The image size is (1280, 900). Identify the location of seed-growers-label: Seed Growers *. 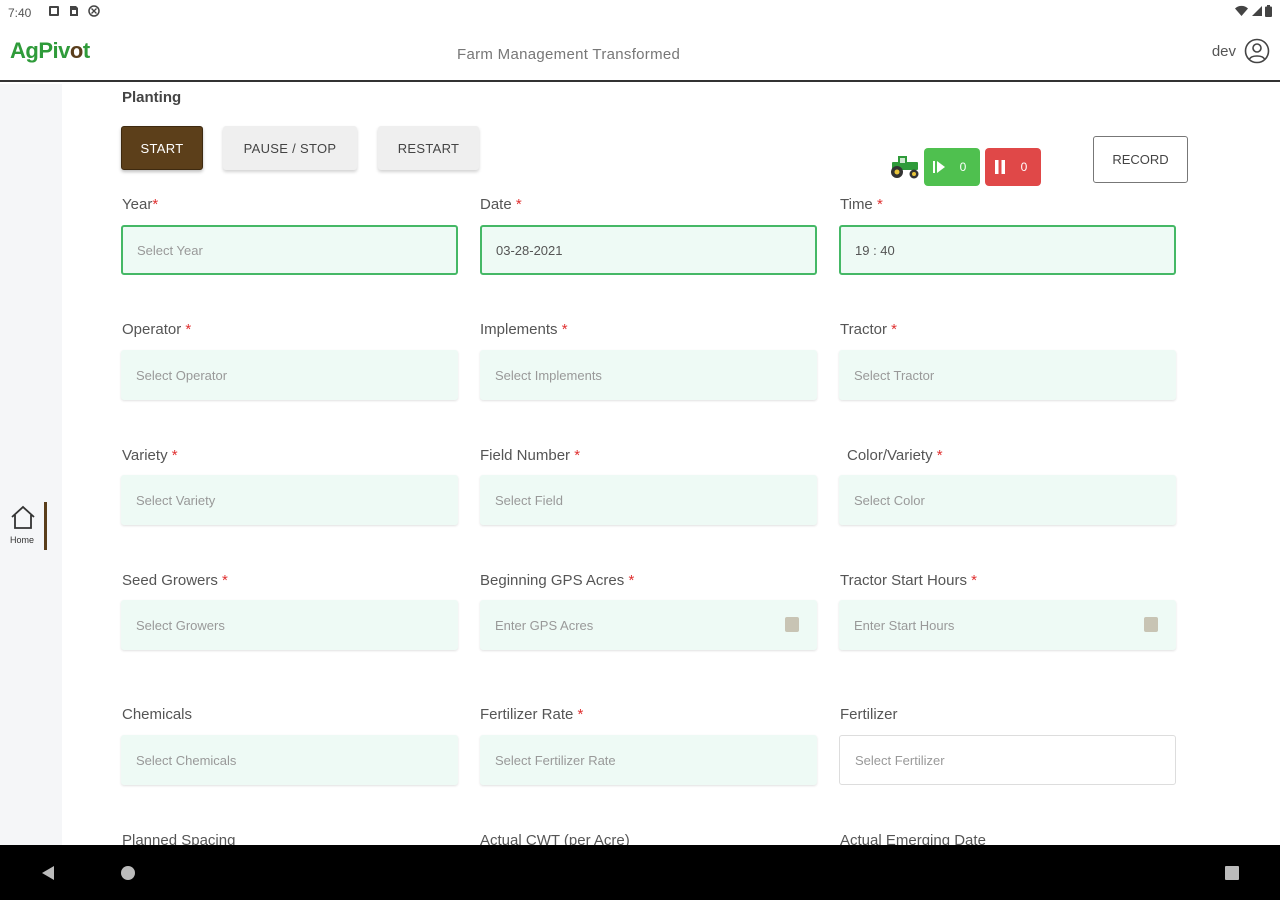
(175, 580).